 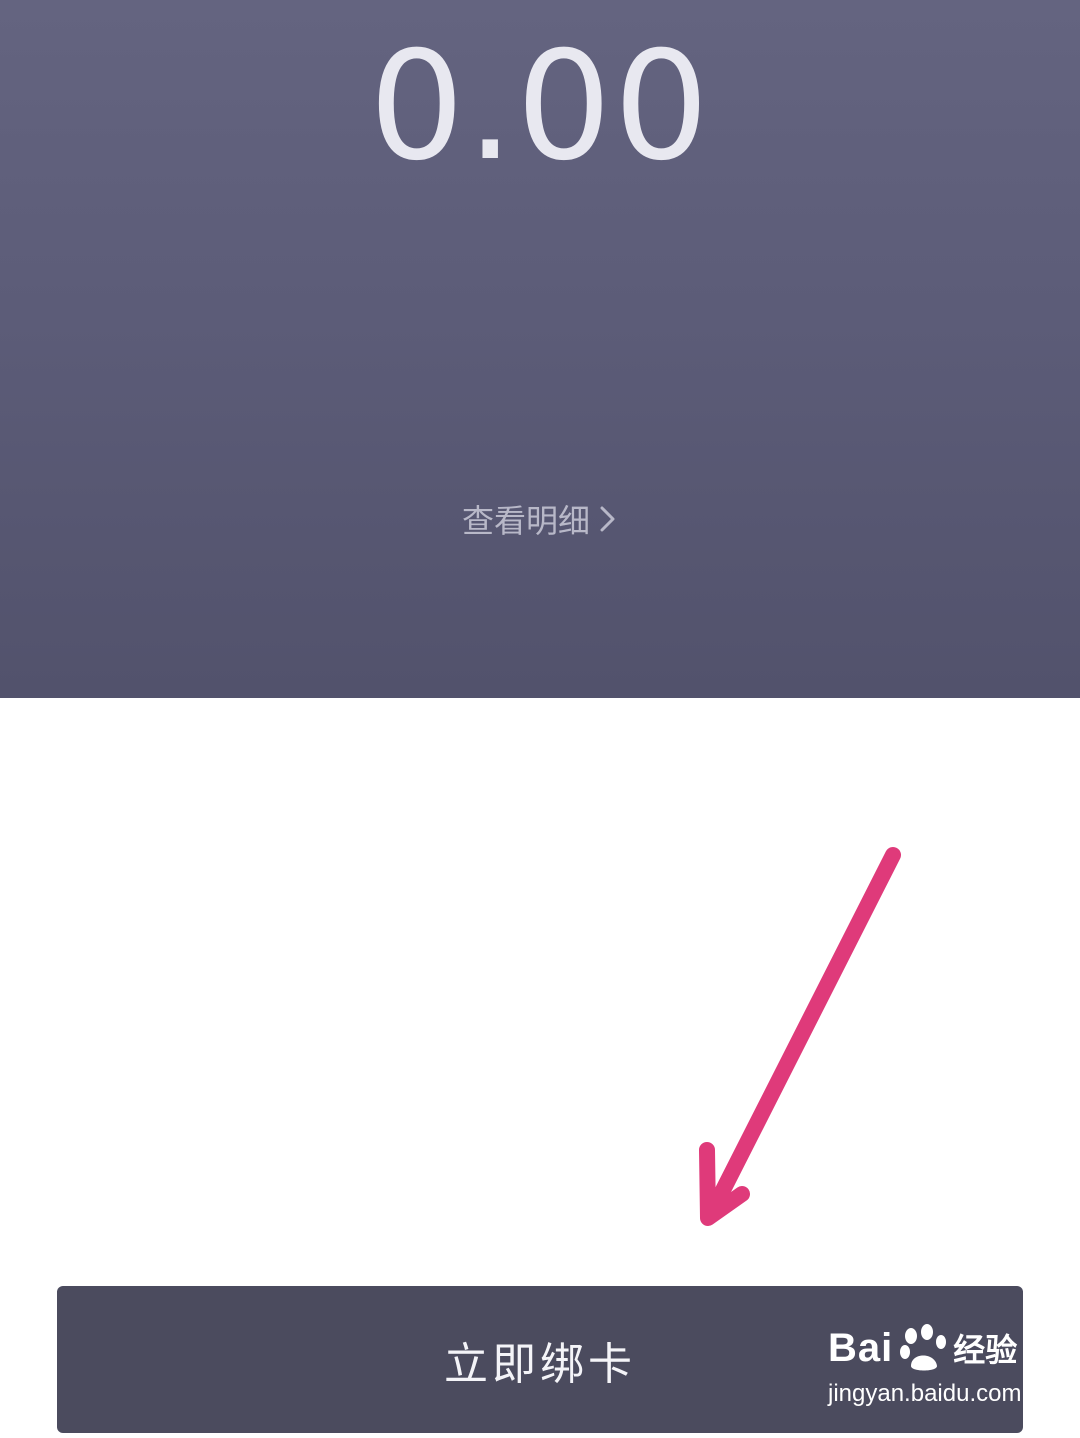 I want to click on balance-amount: 0.00, so click(x=540, y=107).